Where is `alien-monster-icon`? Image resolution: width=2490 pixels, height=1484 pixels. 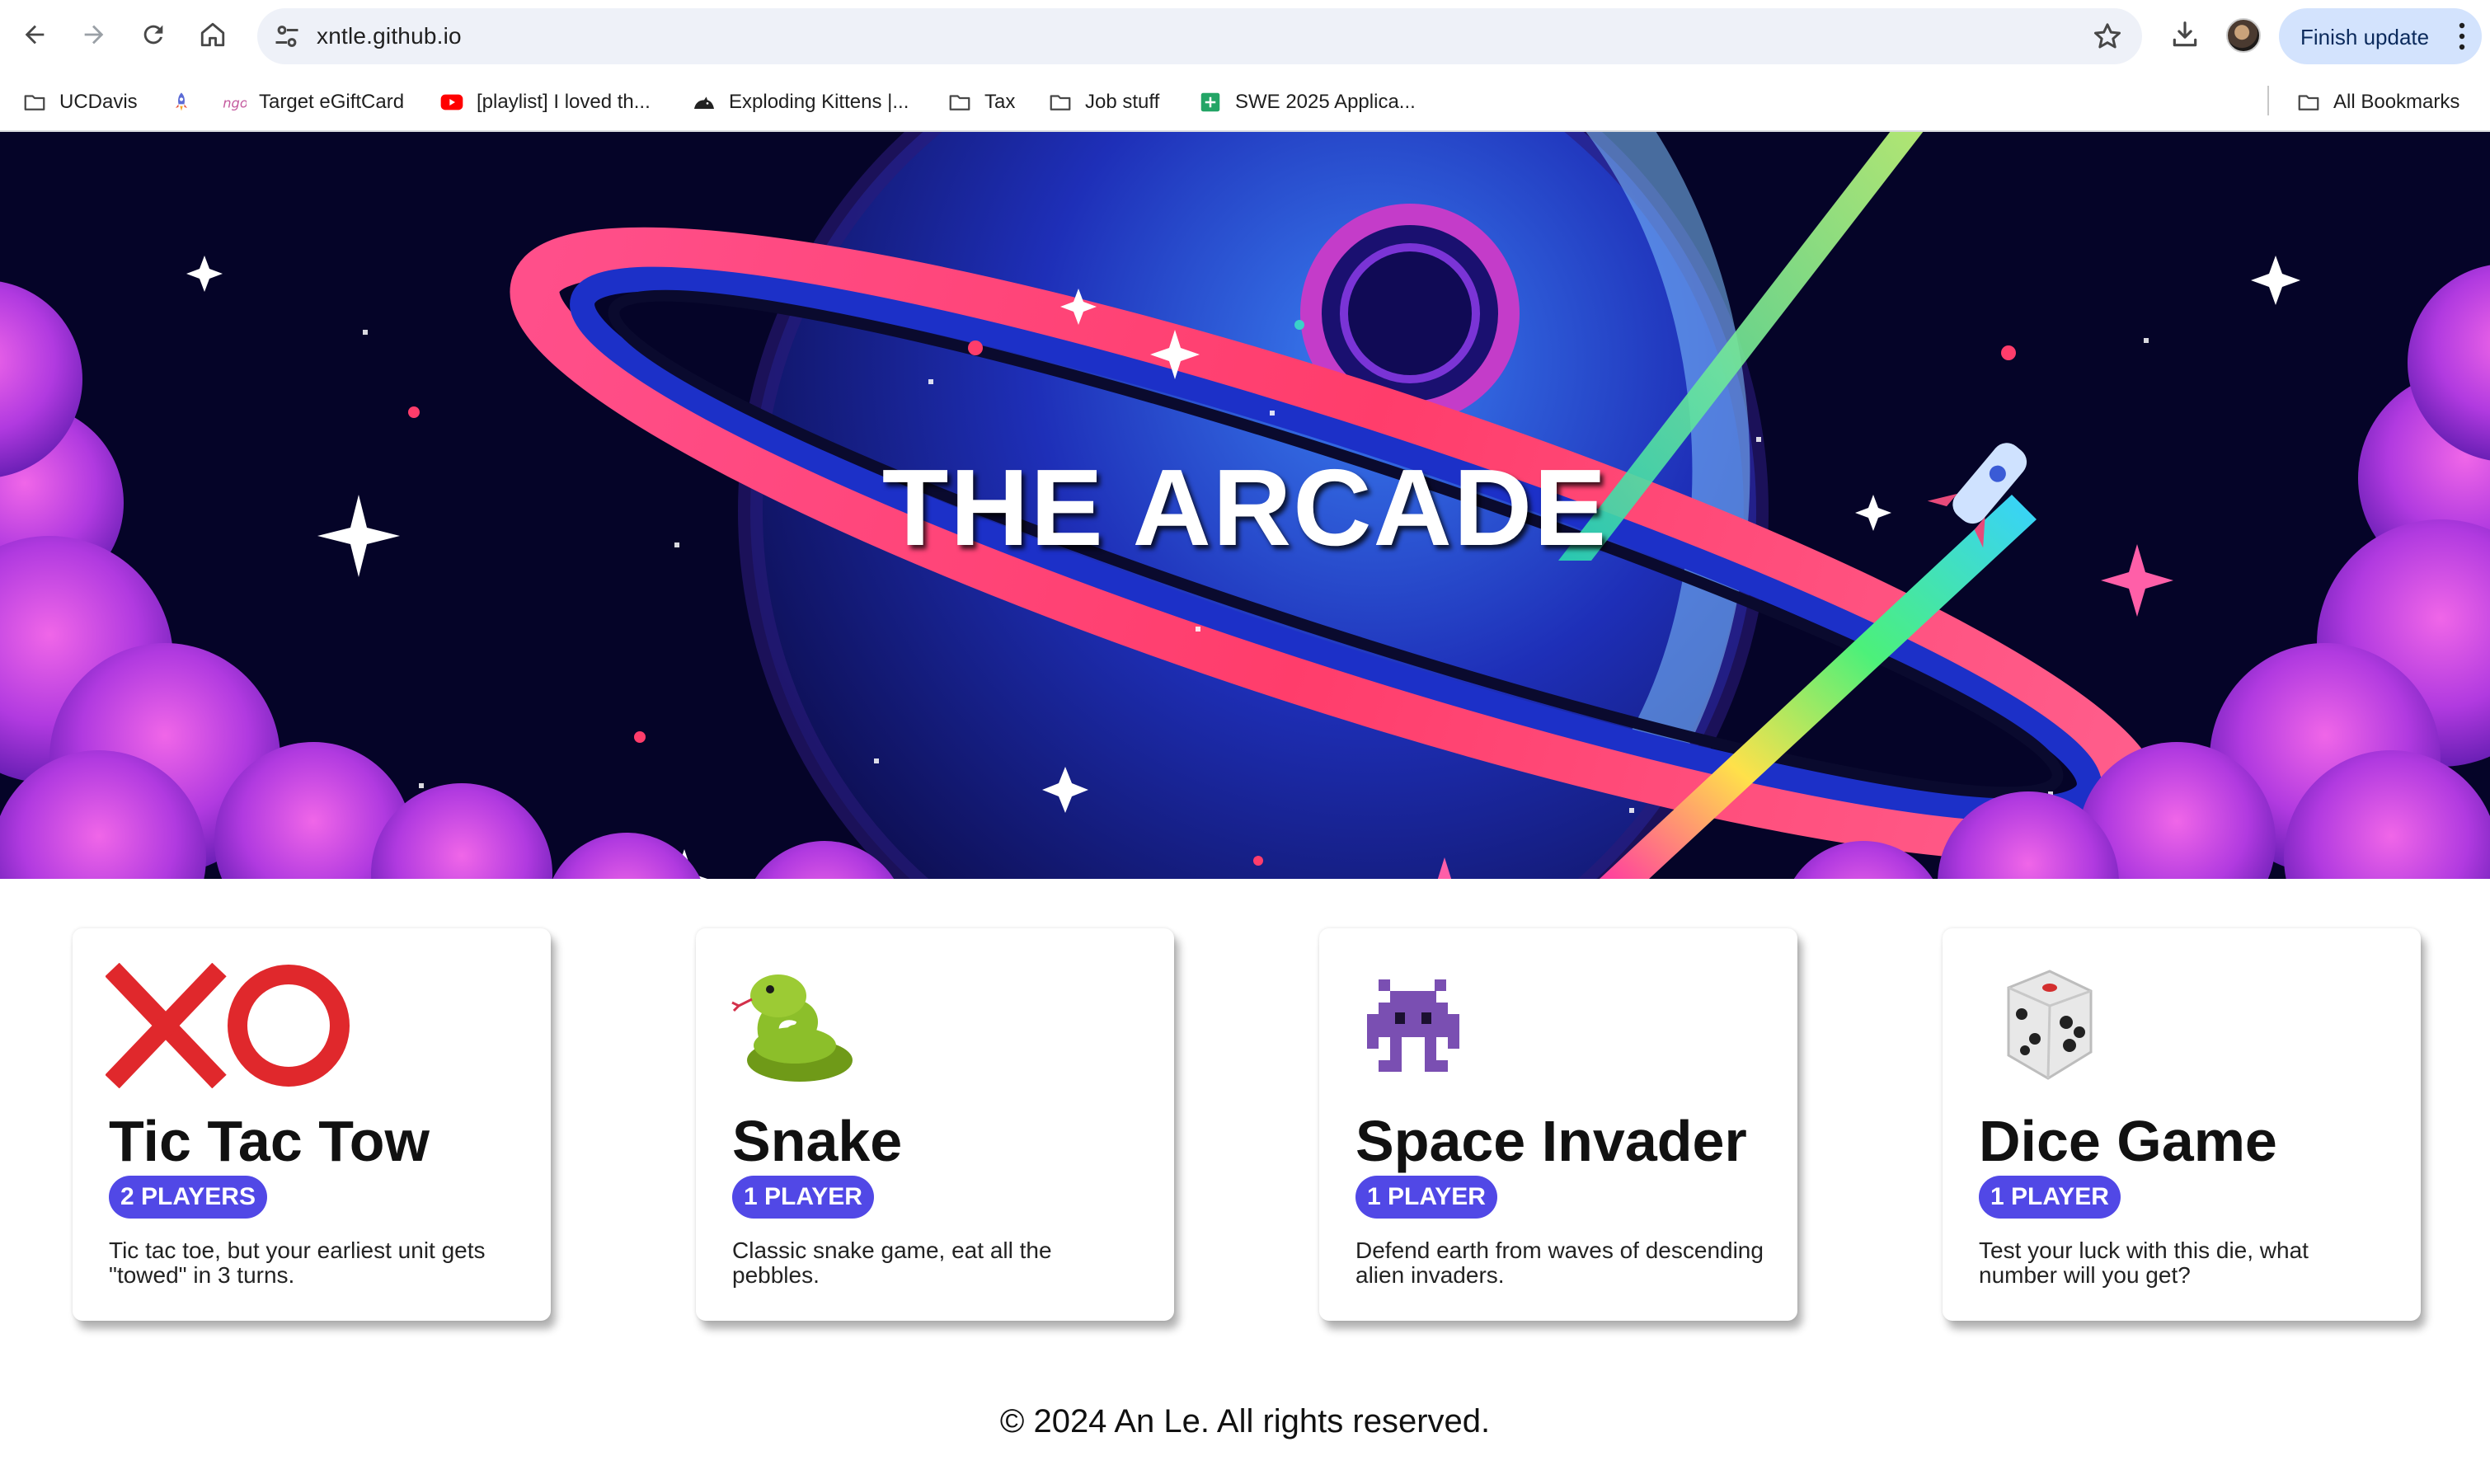 alien-monster-icon is located at coordinates (1413, 1025).